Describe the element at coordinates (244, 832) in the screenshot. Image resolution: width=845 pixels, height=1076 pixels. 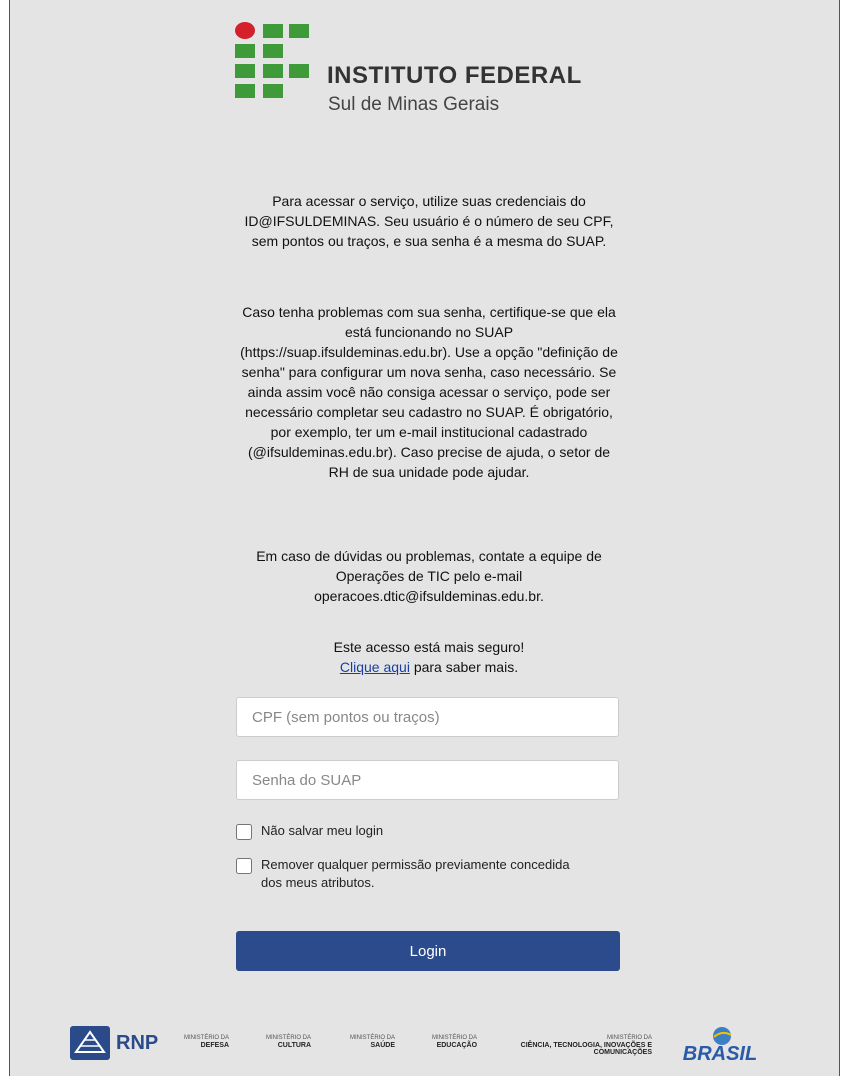
I see `no-save-login-checkbox` at that location.